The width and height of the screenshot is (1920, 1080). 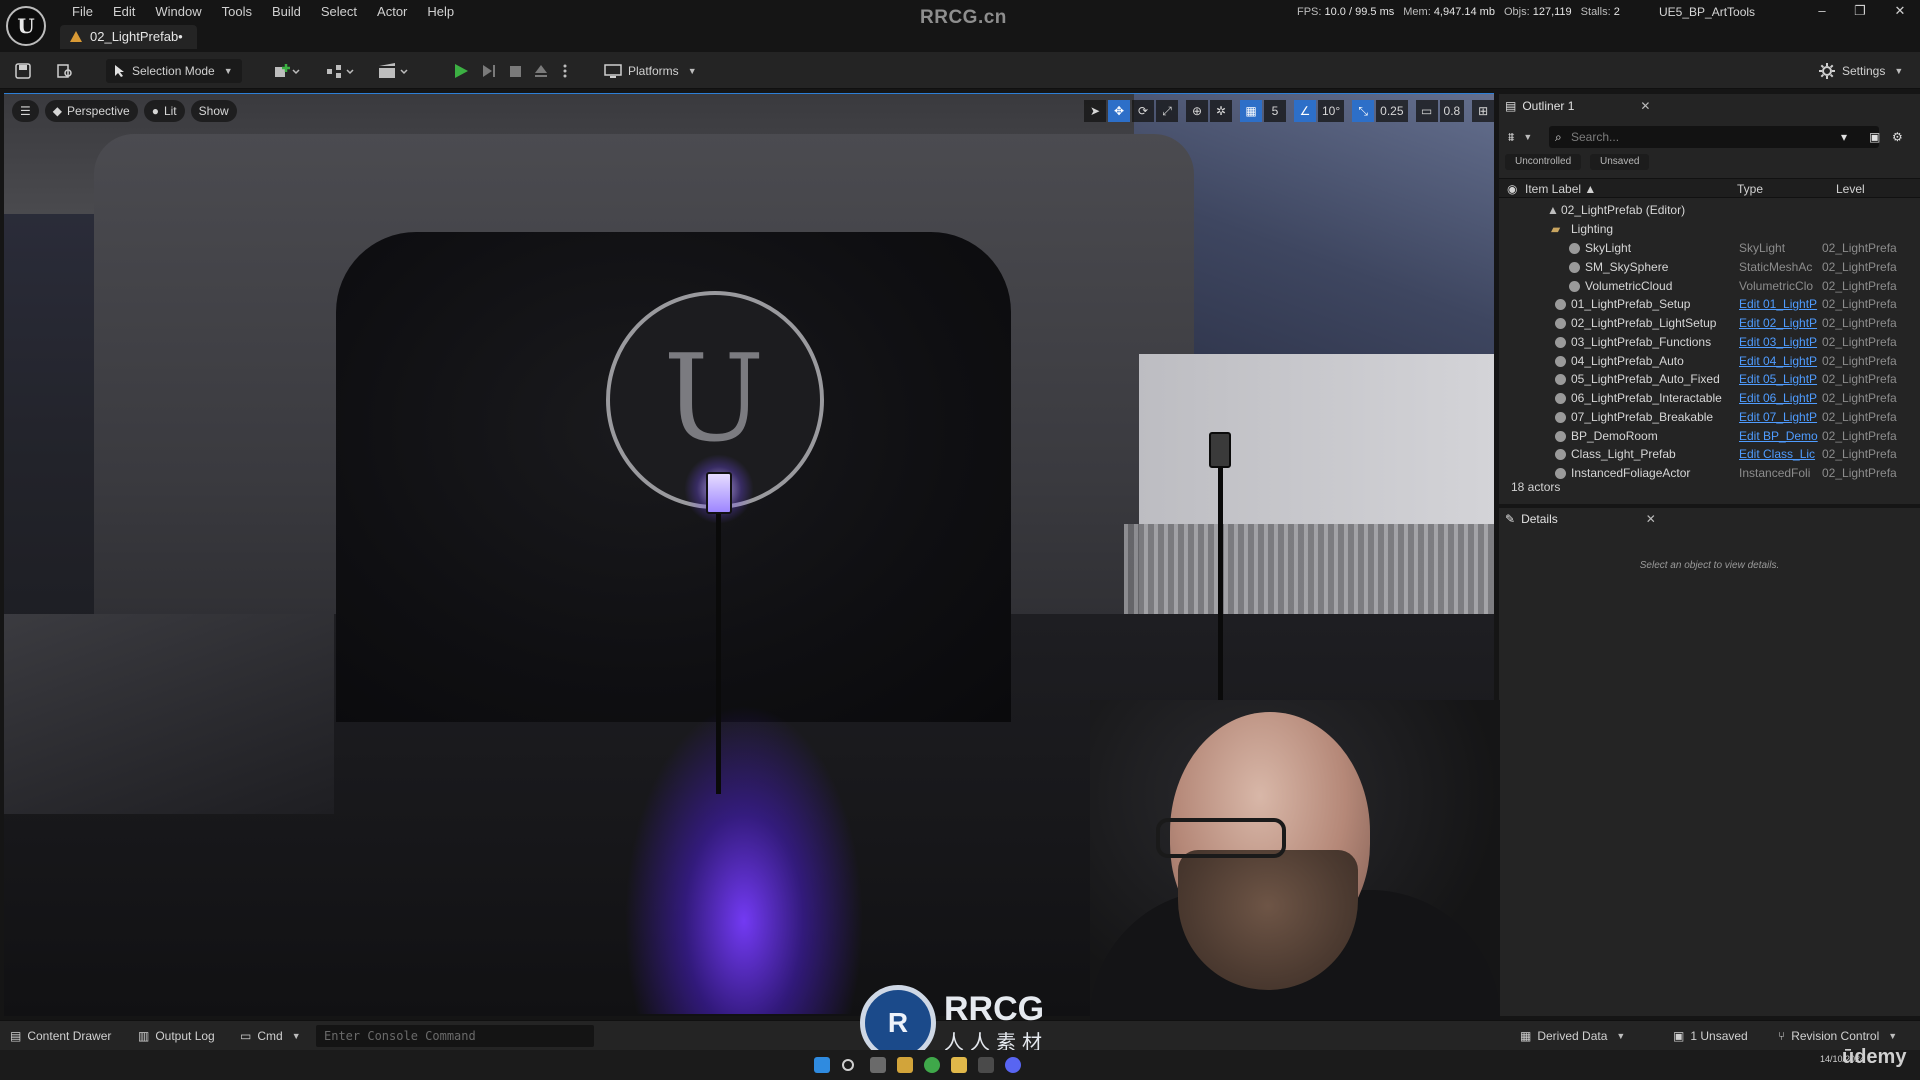 What do you see at coordinates (1779, 342) in the screenshot?
I see `edit-blueprint-link: Edit 03_LightP` at bounding box center [1779, 342].